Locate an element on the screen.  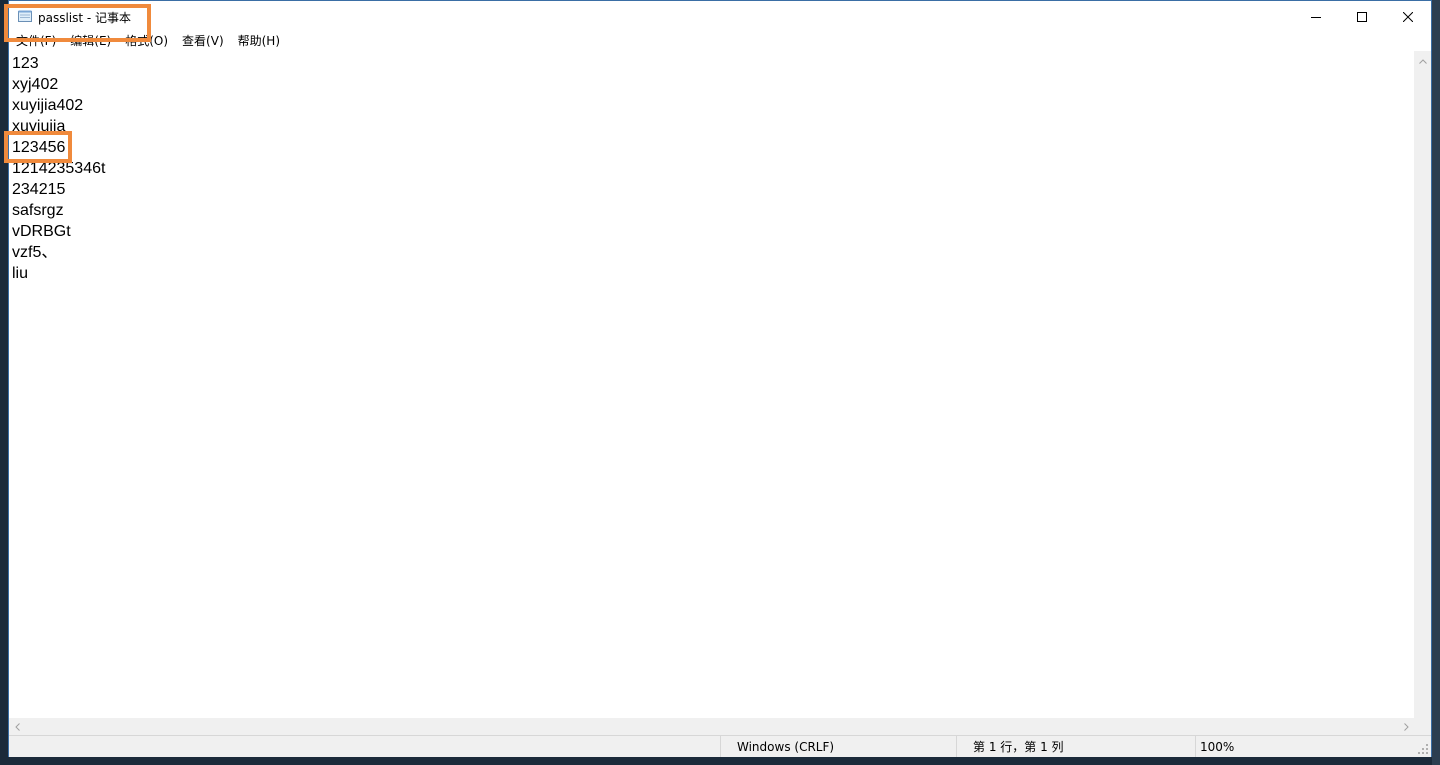
status-cursor-position: 第 1 行，第 1 列 is located at coordinates (1075, 746).